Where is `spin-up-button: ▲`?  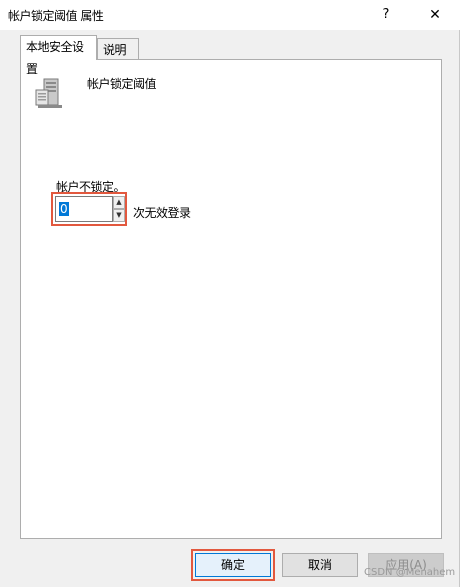 spin-up-button: ▲ is located at coordinates (119, 202).